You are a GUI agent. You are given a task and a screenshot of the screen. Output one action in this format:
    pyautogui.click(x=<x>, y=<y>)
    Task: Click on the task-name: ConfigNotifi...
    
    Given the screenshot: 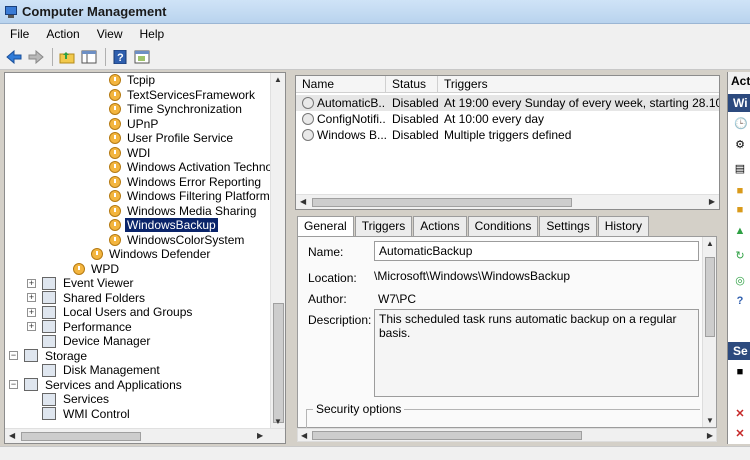 What is the action you would take?
    pyautogui.click(x=351, y=119)
    